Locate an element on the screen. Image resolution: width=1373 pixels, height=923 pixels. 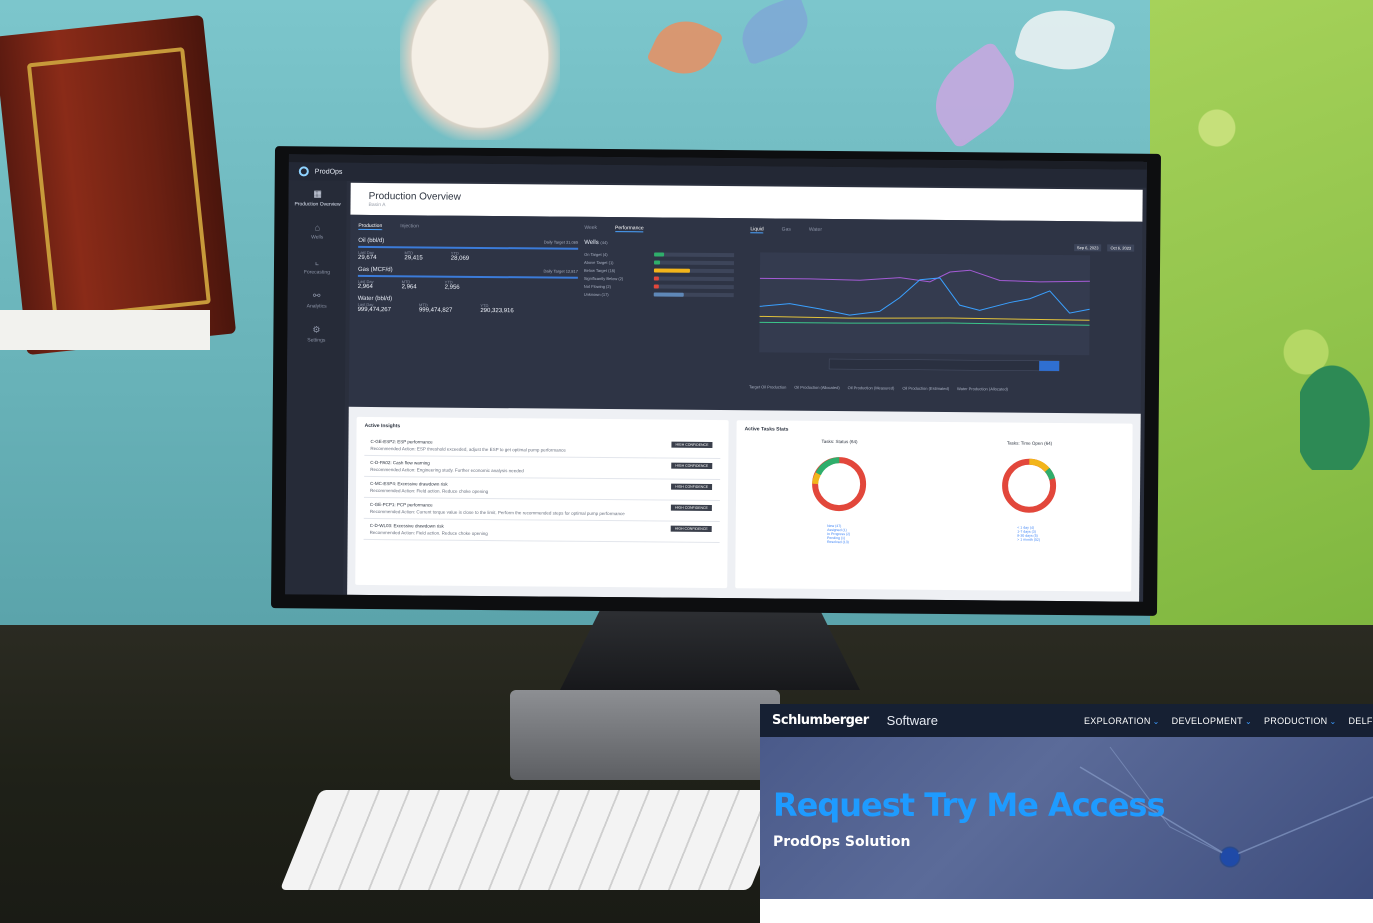
sidebar-item-overview: ▦ Production Overview is located at coordinates (317, 197).